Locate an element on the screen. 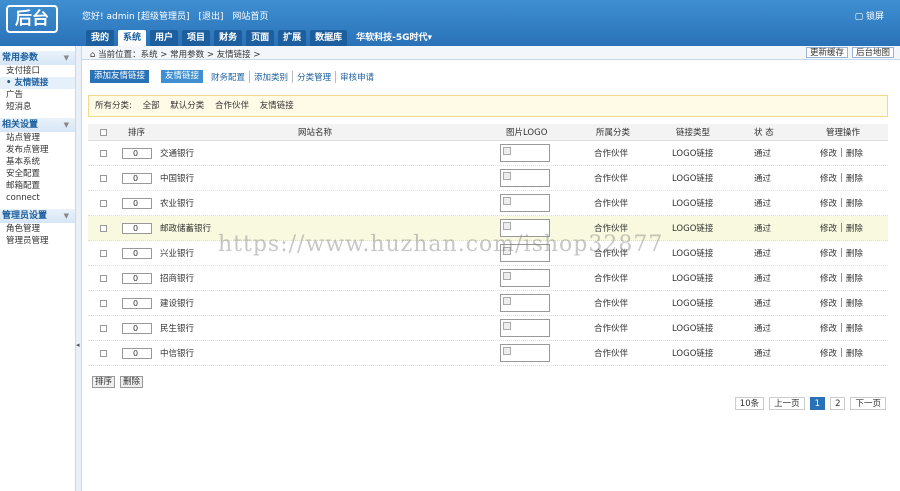 The height and width of the screenshot is (491, 900). filter-friend-link: 友情链接 is located at coordinates (277, 106).